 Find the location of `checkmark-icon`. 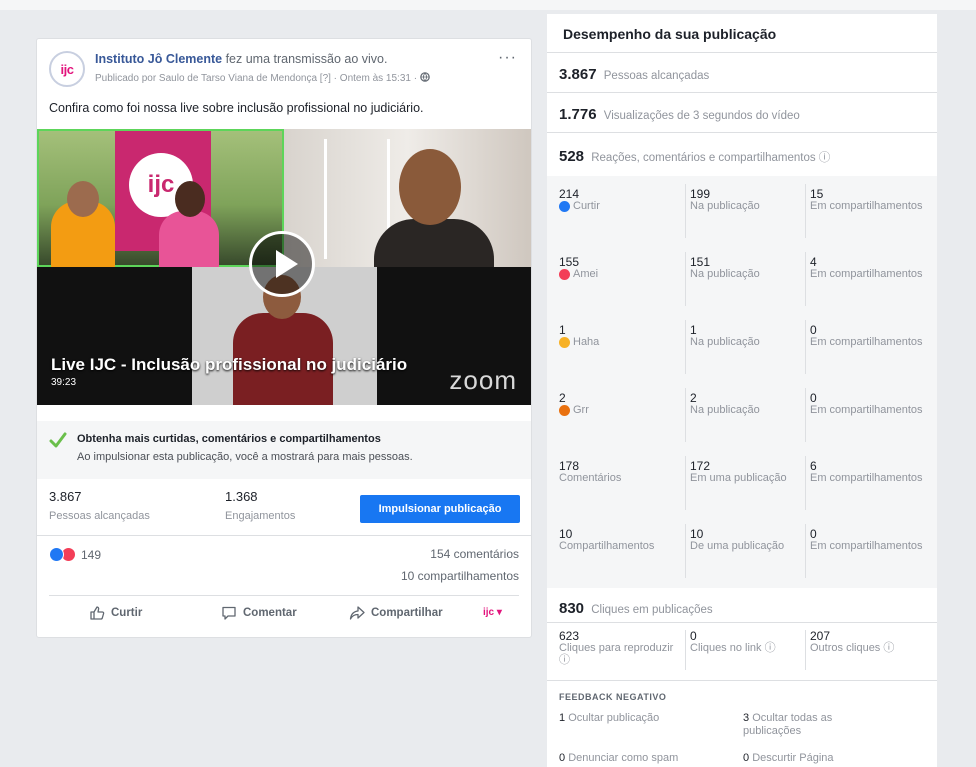

checkmark-icon is located at coordinates (58, 440).